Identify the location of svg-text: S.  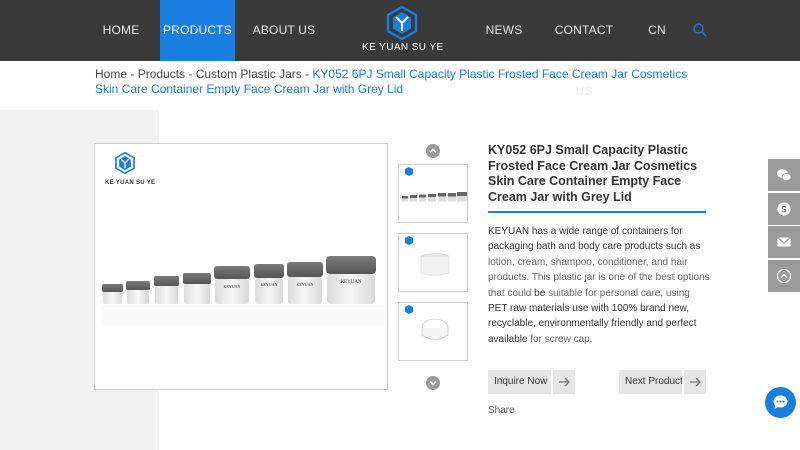
(784, 210).